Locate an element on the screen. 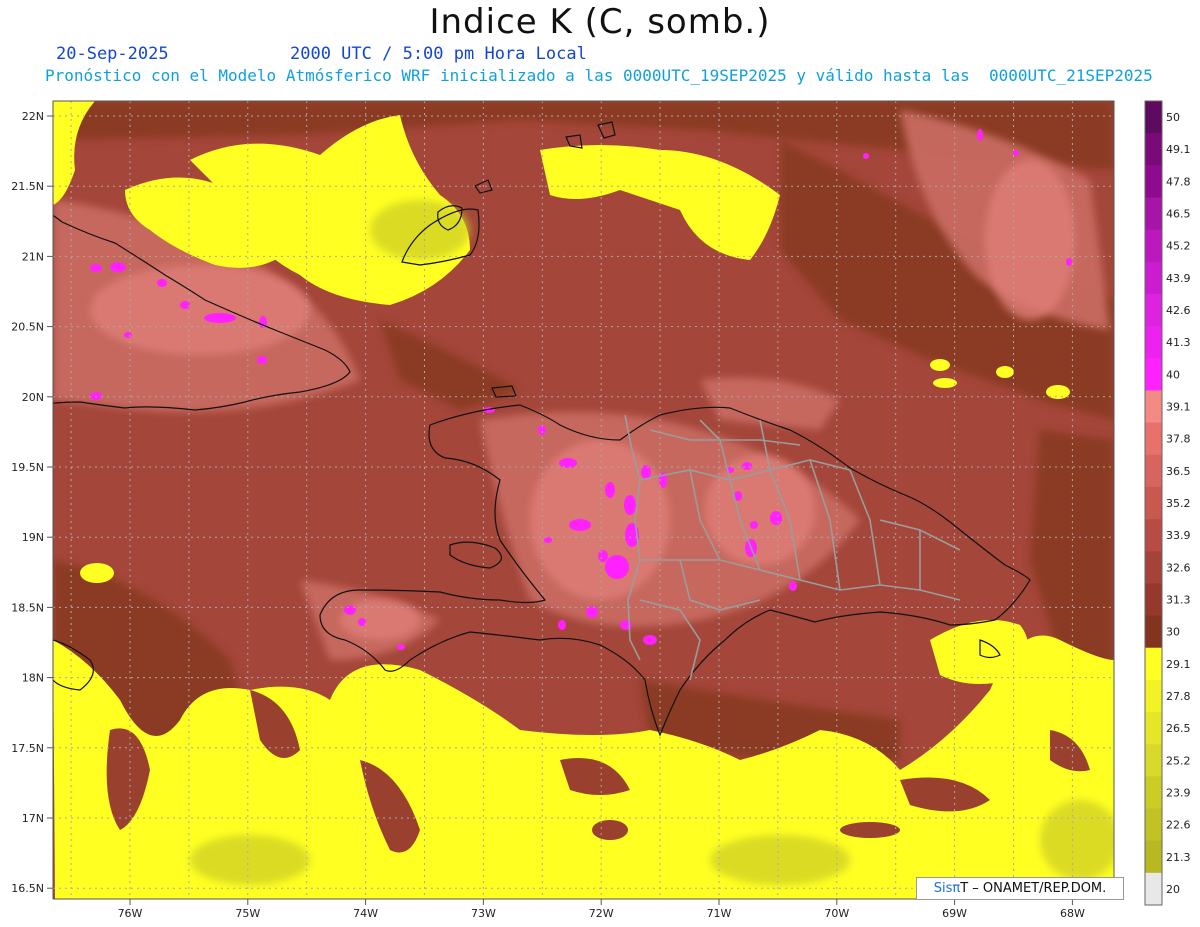 The image size is (1200, 927). colorbar-label-16: 30 is located at coordinates (1173, 632).